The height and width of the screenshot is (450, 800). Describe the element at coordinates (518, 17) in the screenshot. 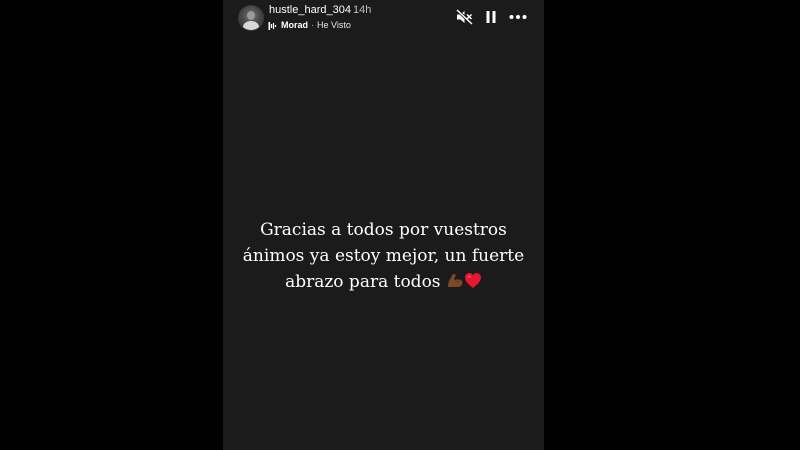

I see `more-options-icon` at that location.